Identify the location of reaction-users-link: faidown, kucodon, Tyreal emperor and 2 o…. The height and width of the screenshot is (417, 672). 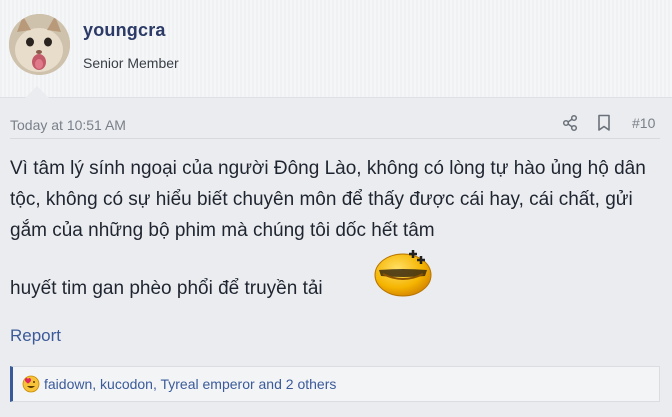
(190, 384).